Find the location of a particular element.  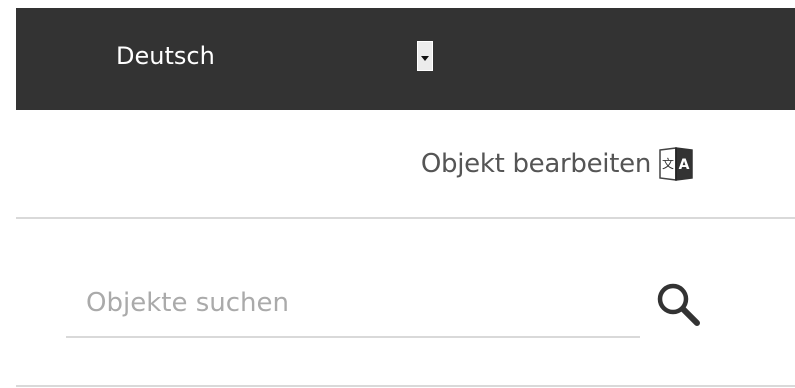

translate-icon: 文 A is located at coordinates (676, 164).